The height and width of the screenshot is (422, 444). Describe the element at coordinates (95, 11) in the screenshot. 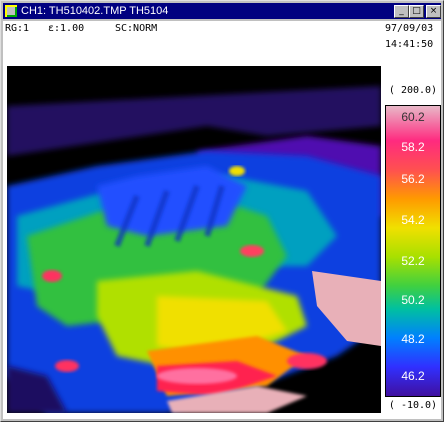

I see `window-title: CH1: TH510402.TMP TH5104` at that location.